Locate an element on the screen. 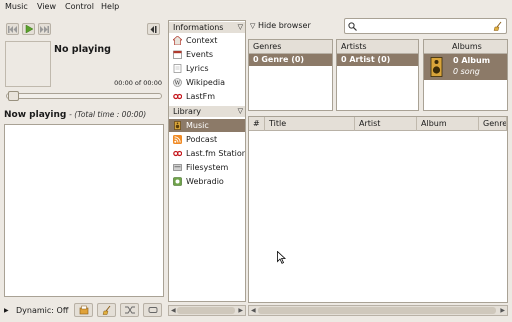 The width and height of the screenshot is (512, 322). genres-column: Genres 0 Genre (0) is located at coordinates (290, 75).